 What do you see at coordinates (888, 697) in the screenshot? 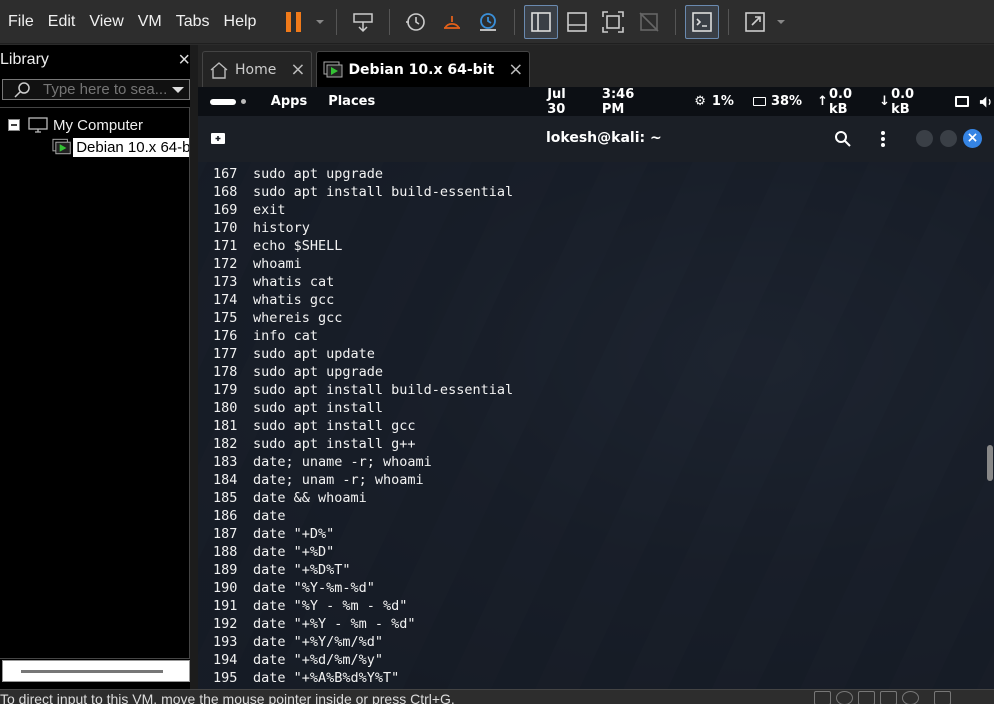
I see `sound-icon` at bounding box center [888, 697].